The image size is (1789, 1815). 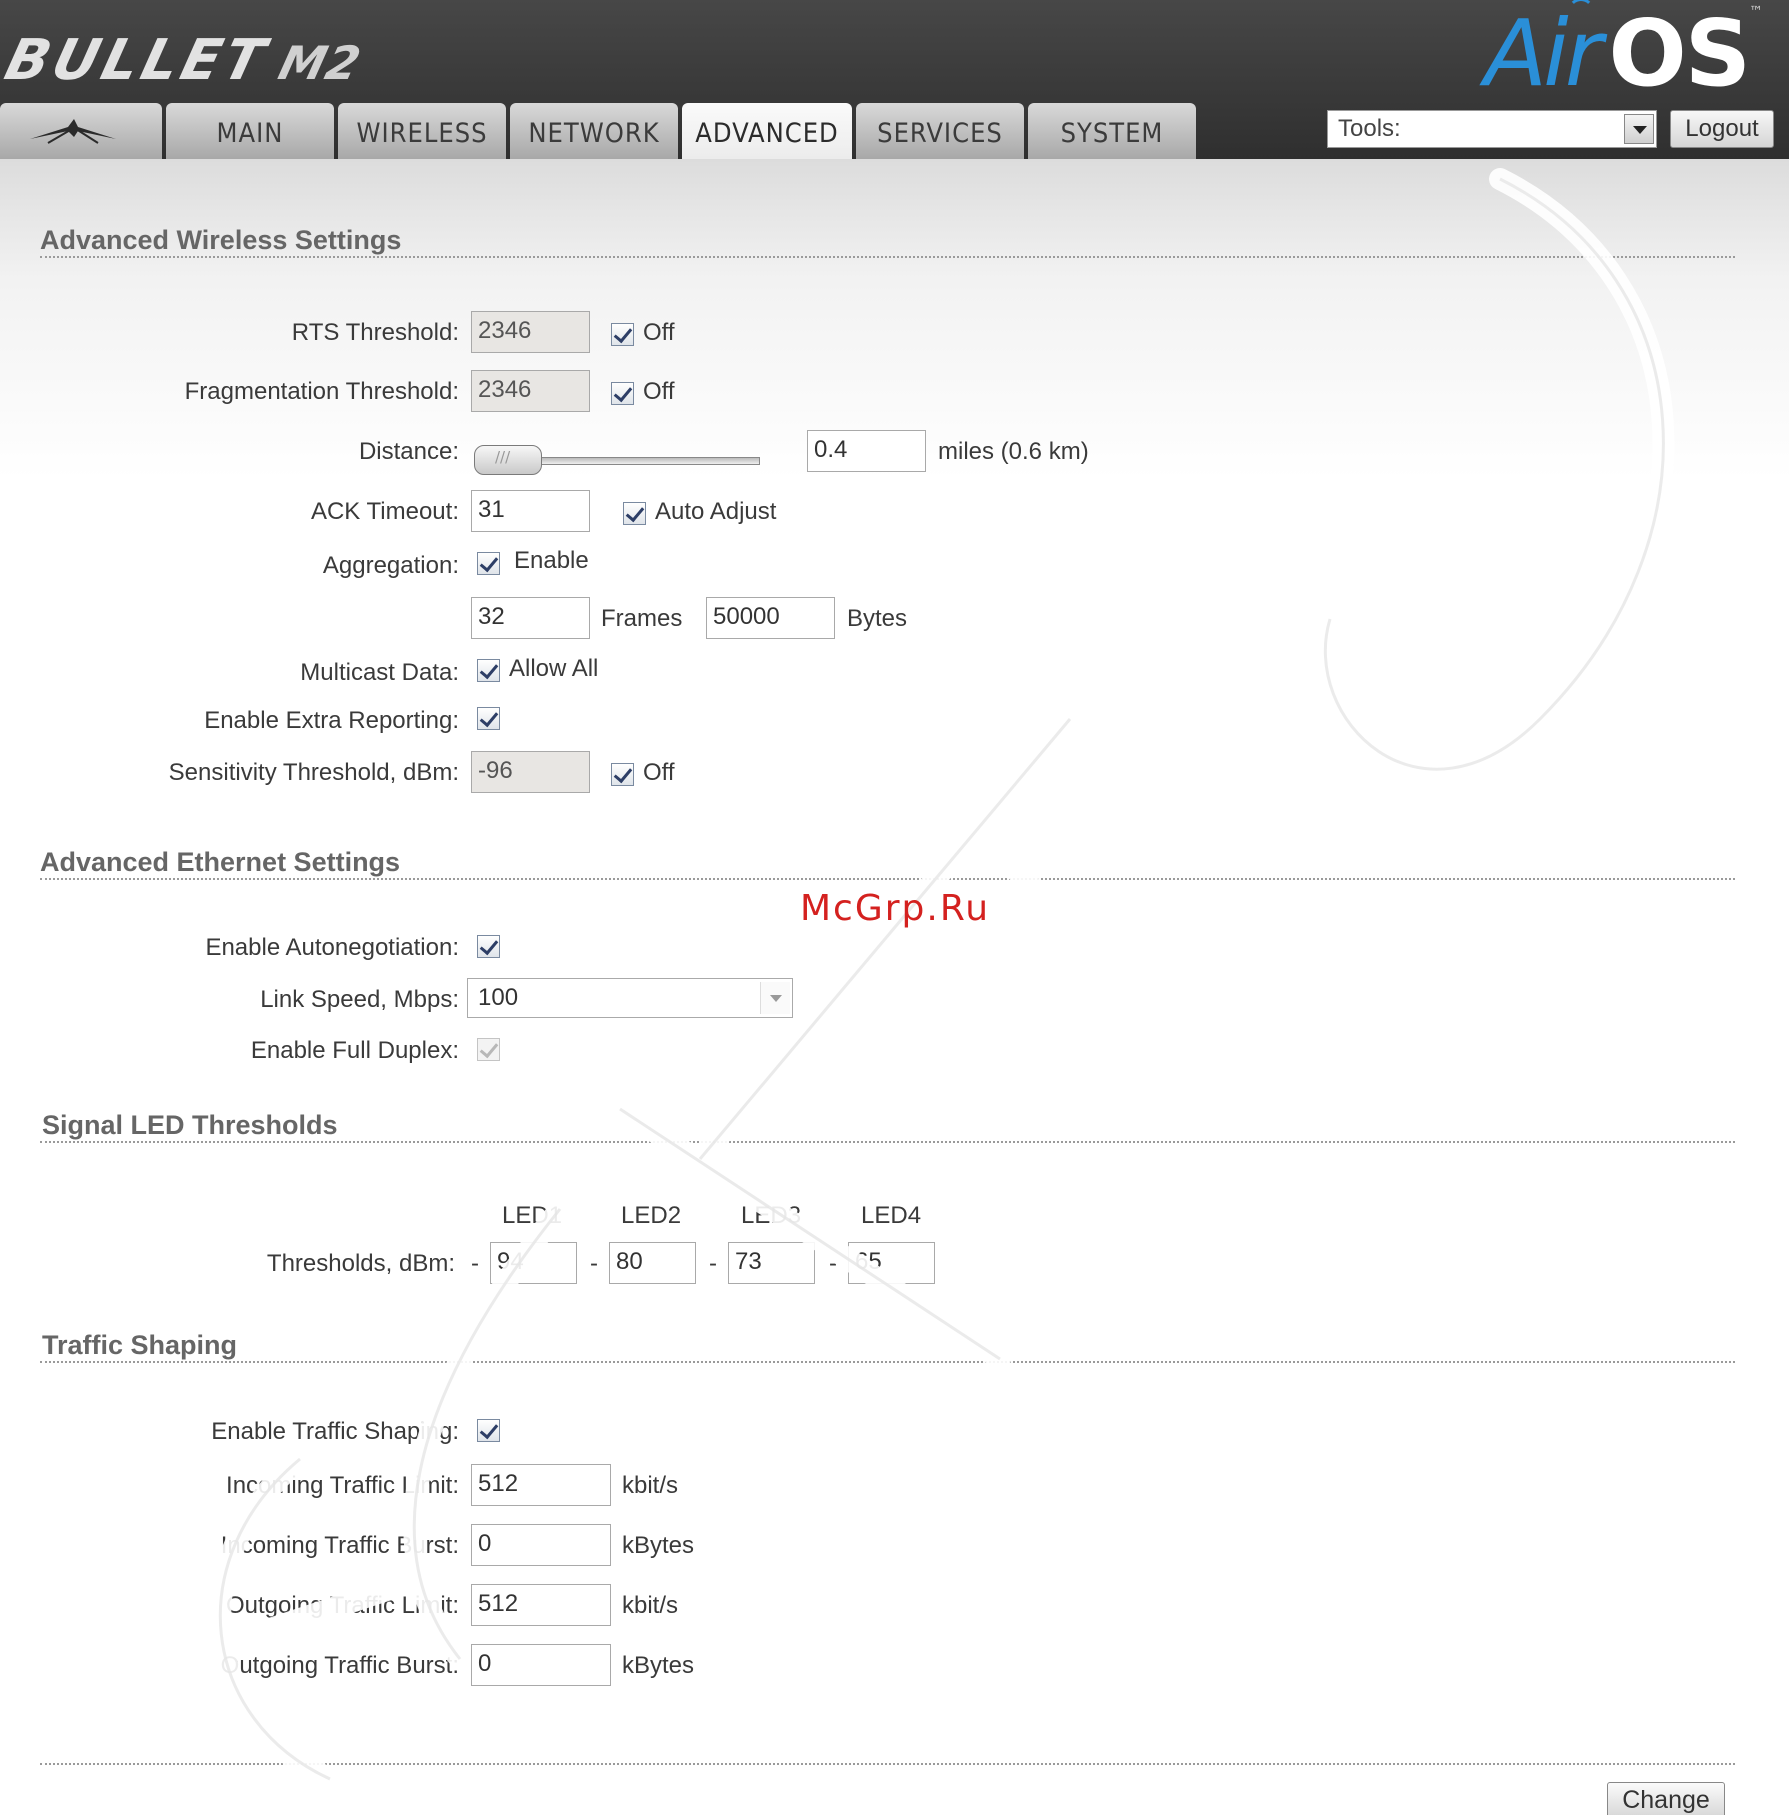 What do you see at coordinates (541, 1485) in the screenshot?
I see `incoming-limit-input: 512` at bounding box center [541, 1485].